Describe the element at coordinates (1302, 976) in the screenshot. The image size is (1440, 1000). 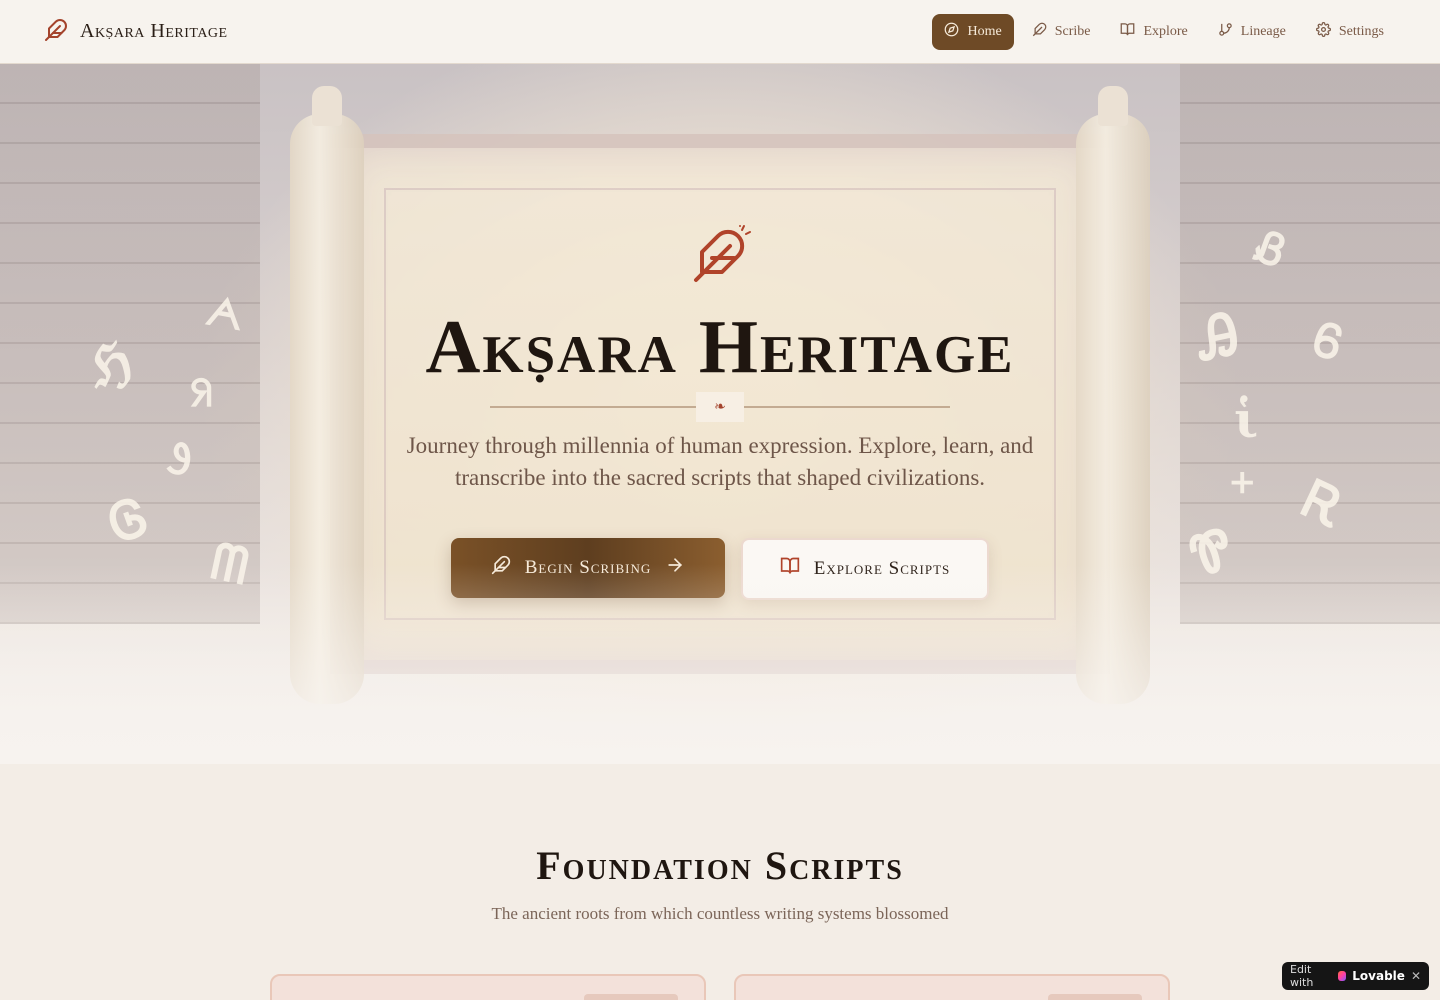
I see `badge-prefix: Edit with` at that location.